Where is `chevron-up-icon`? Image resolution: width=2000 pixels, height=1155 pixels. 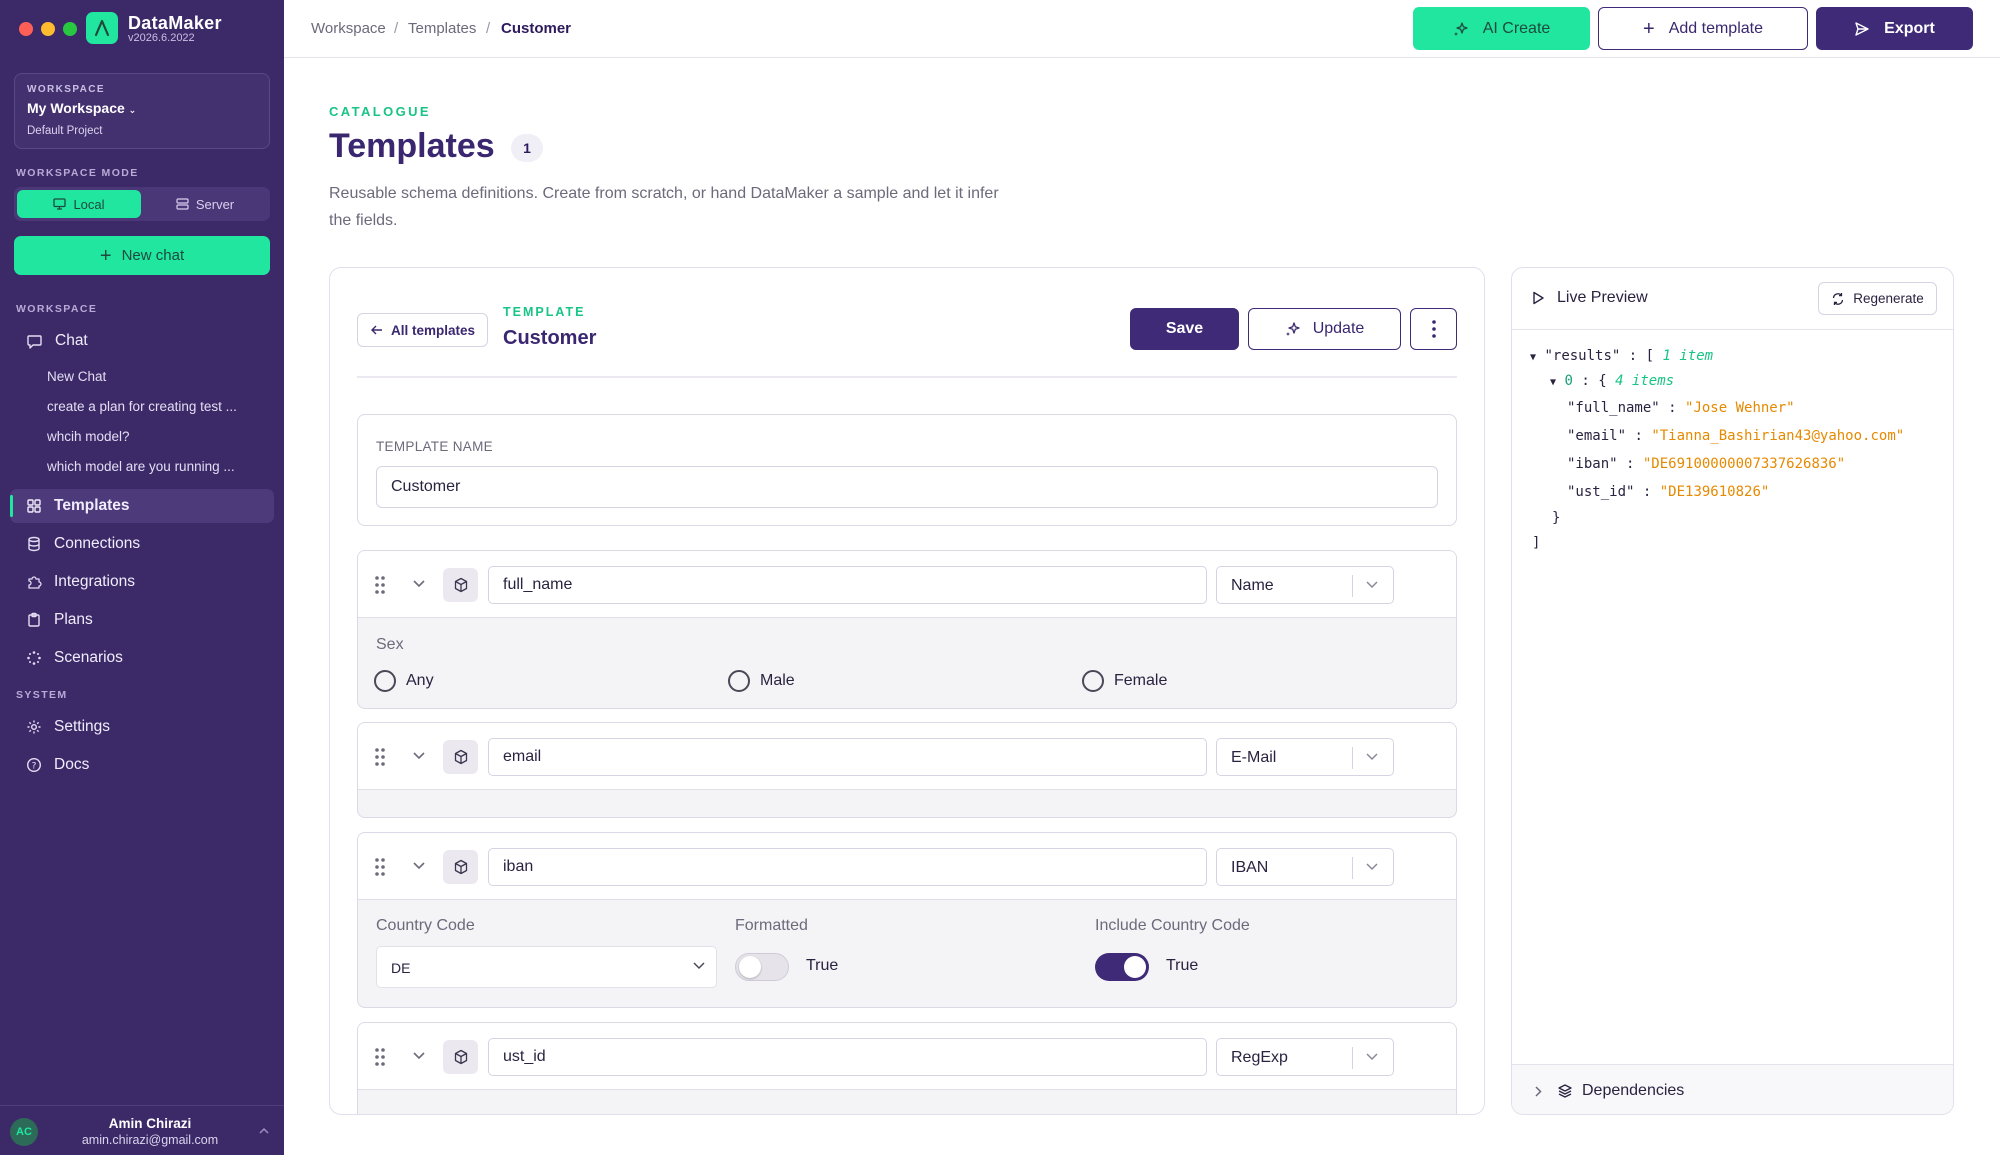
chevron-up-icon is located at coordinates (264, 1131).